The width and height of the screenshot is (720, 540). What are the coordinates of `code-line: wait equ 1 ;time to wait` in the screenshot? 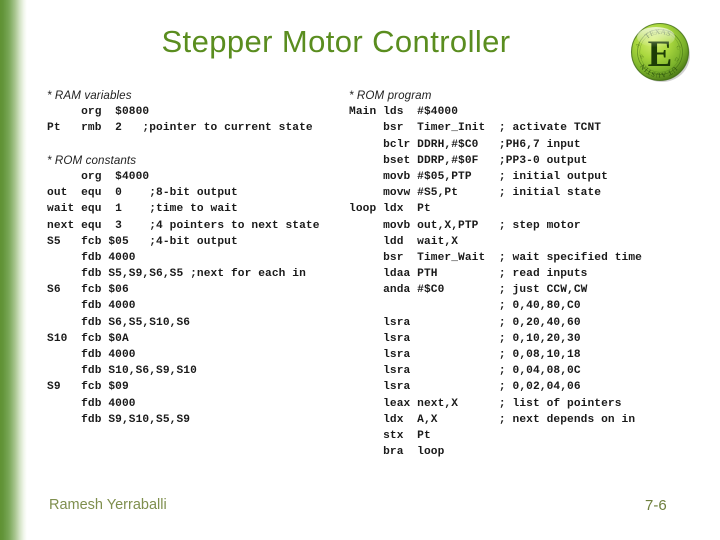 It's located at (142, 209).